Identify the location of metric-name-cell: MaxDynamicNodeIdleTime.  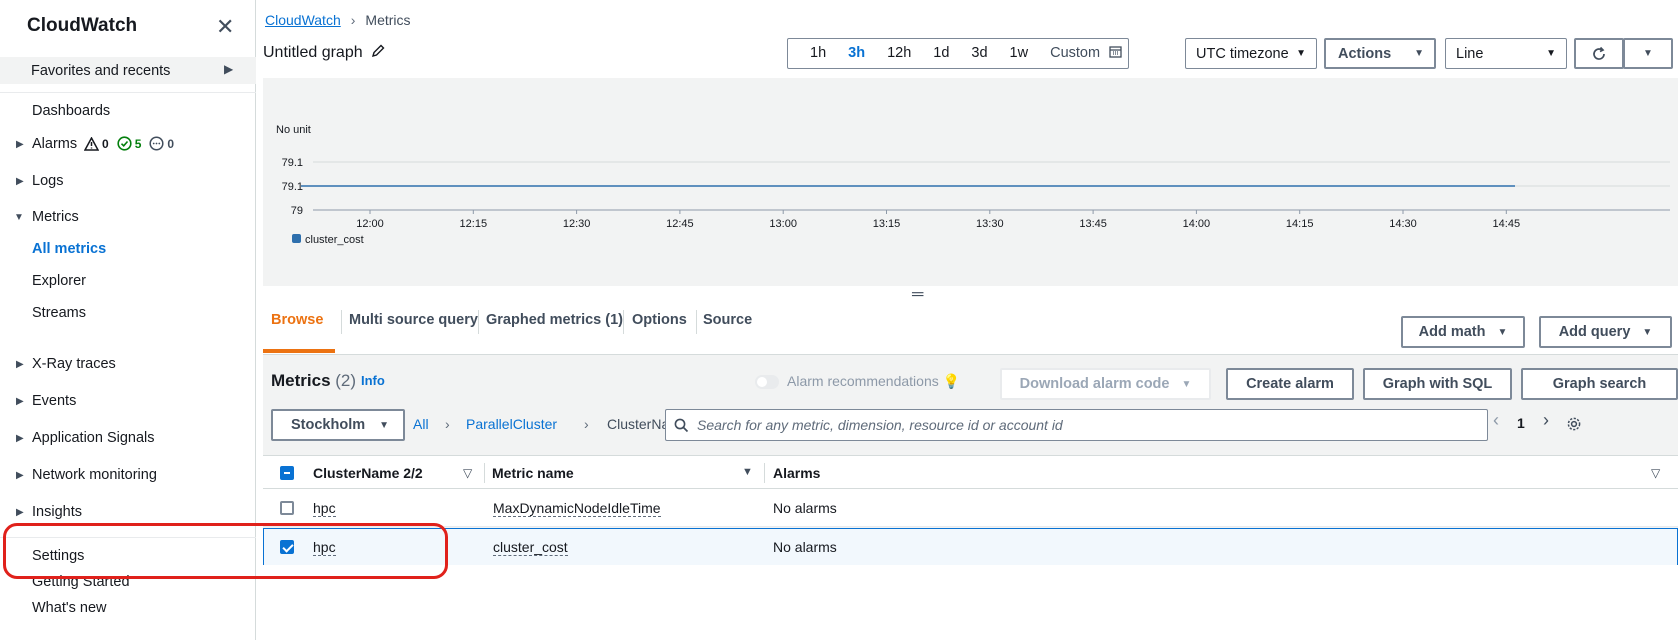
(577, 508).